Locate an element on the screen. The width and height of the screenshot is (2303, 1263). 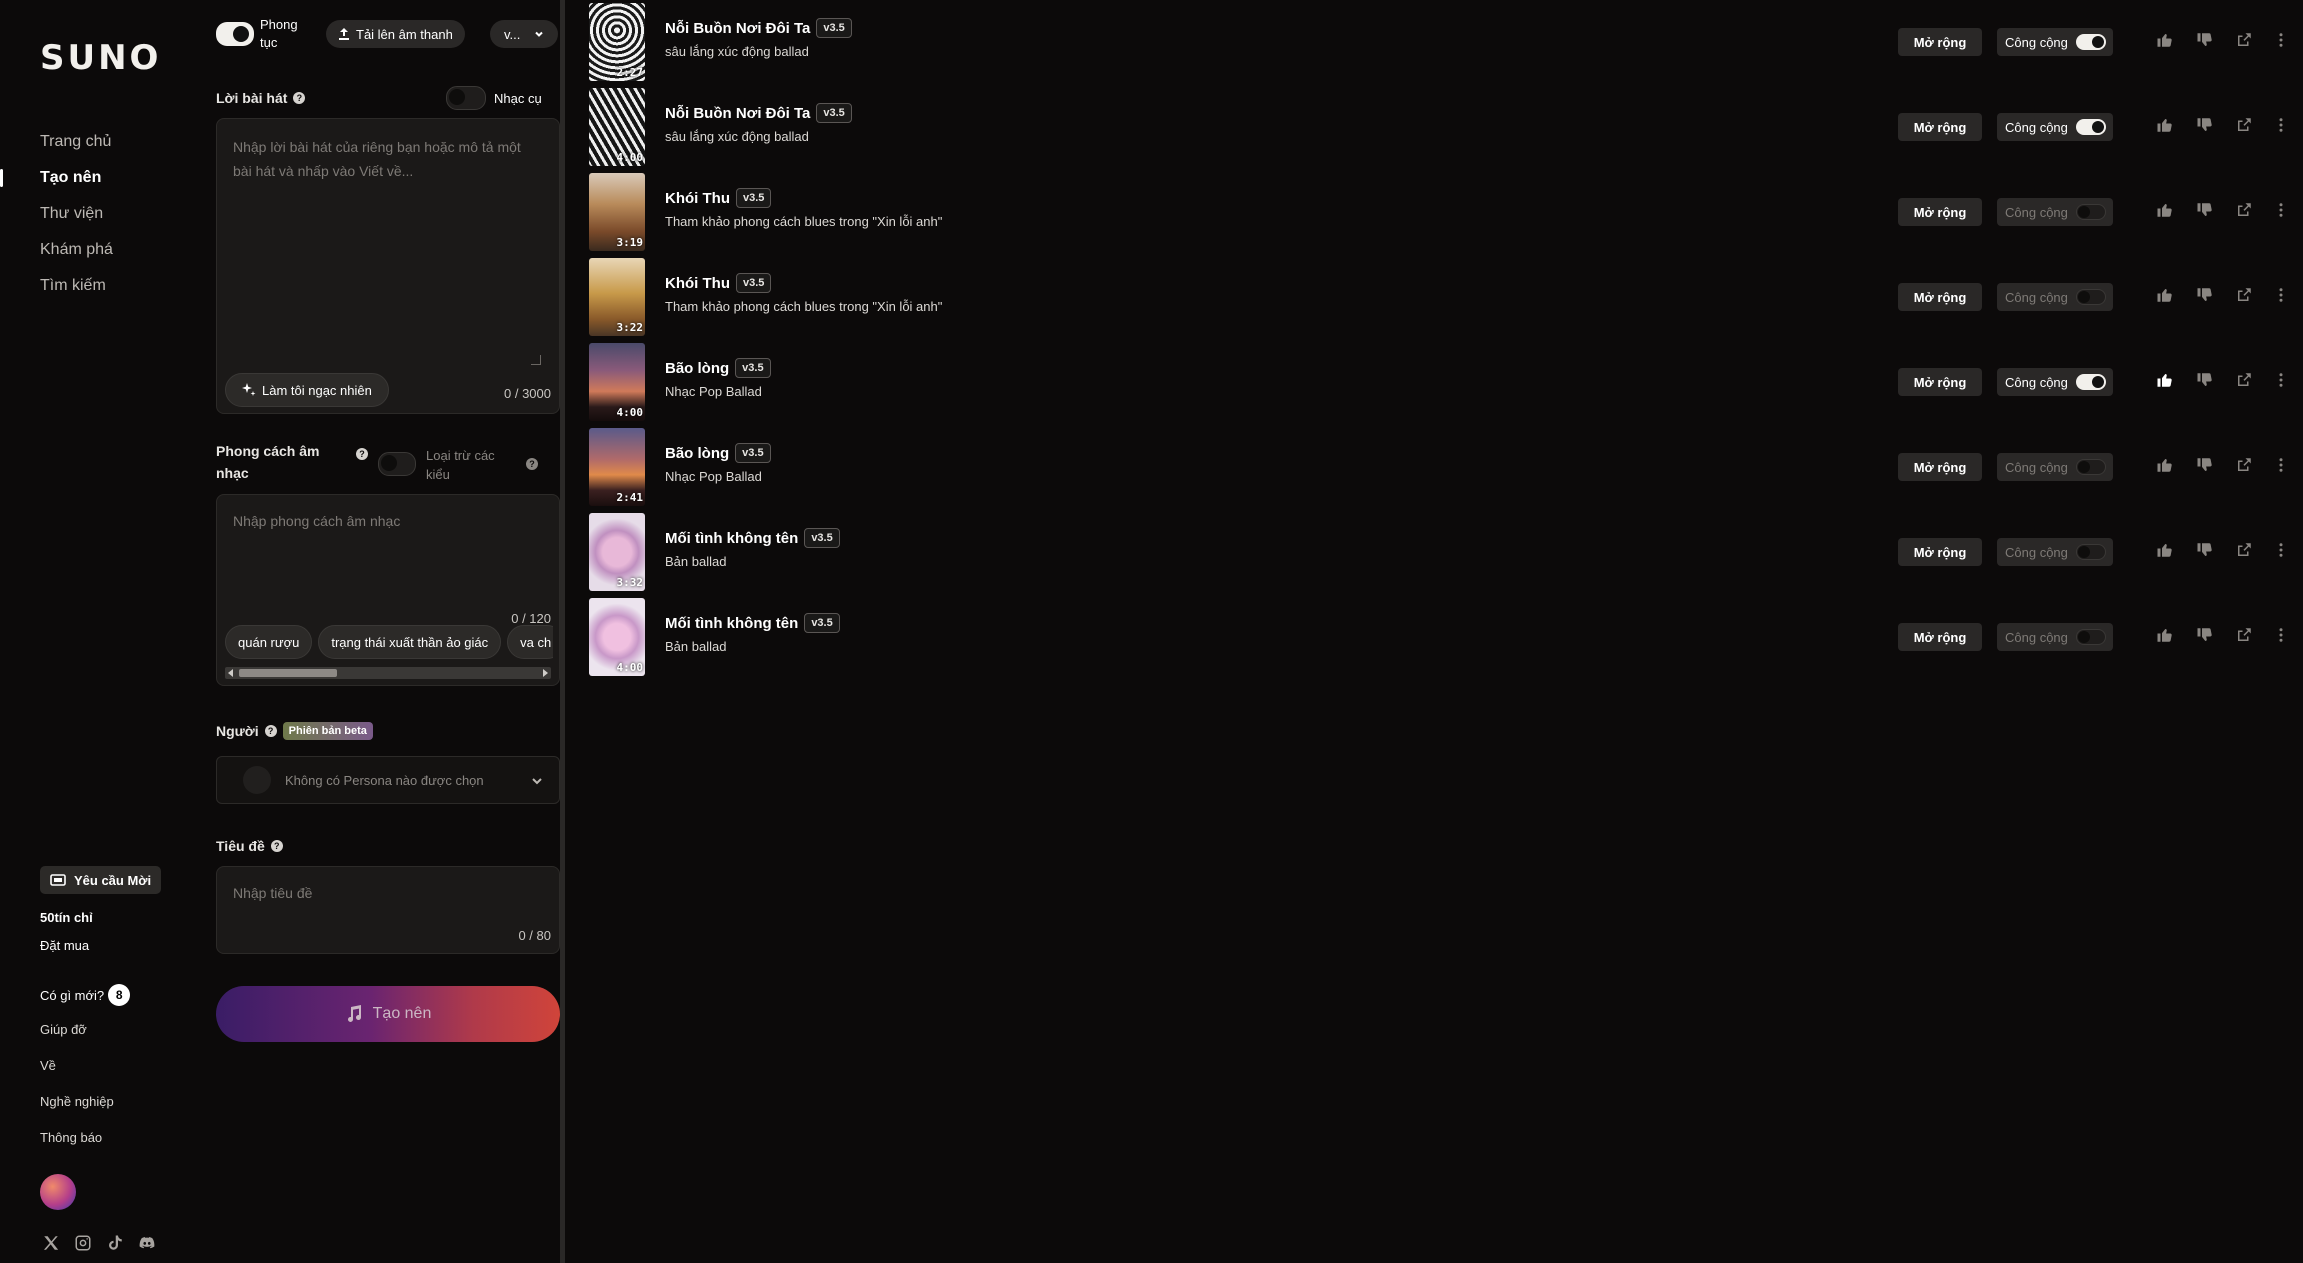
notifications-link: Thông báo is located at coordinates (71, 1137).